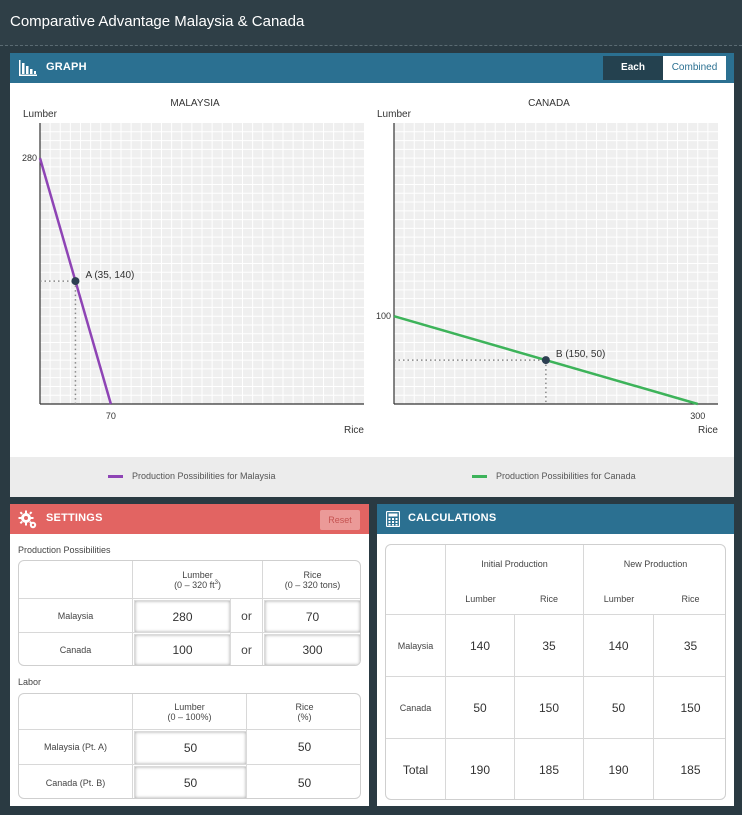 The height and width of the screenshot is (815, 742). What do you see at coordinates (189, 519) in the screenshot?
I see `settings-panel-header: SETTINGS Reset` at bounding box center [189, 519].